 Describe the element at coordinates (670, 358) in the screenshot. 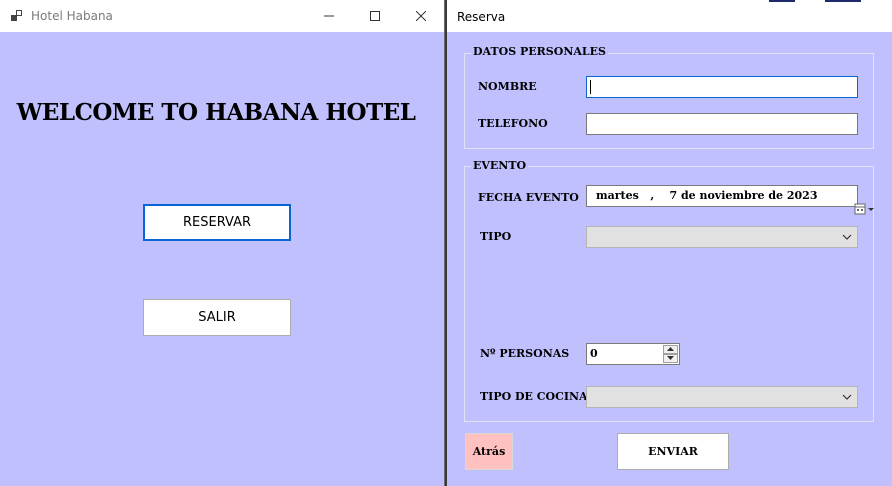

I see `spin-down-icon` at that location.